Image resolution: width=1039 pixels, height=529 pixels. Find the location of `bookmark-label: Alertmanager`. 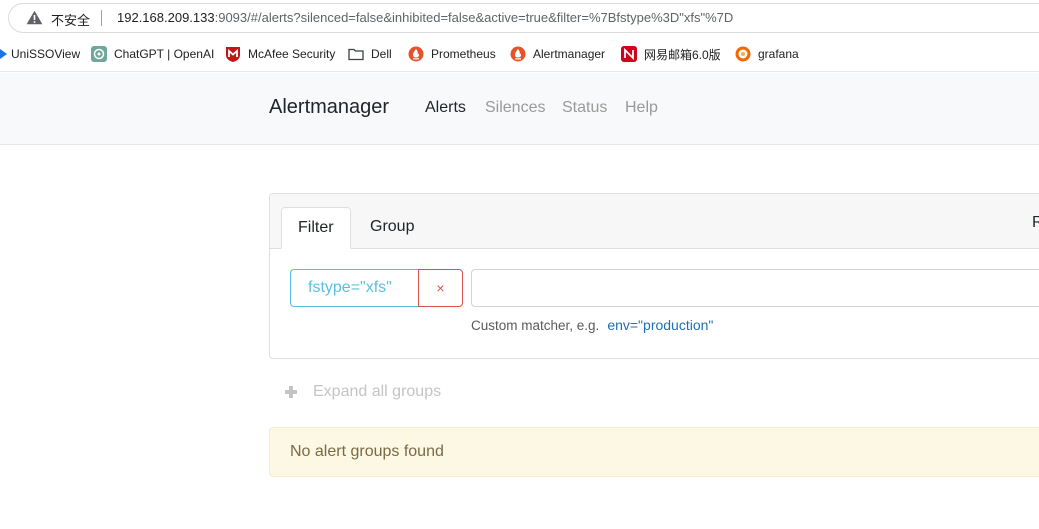

bookmark-label: Alertmanager is located at coordinates (569, 54).